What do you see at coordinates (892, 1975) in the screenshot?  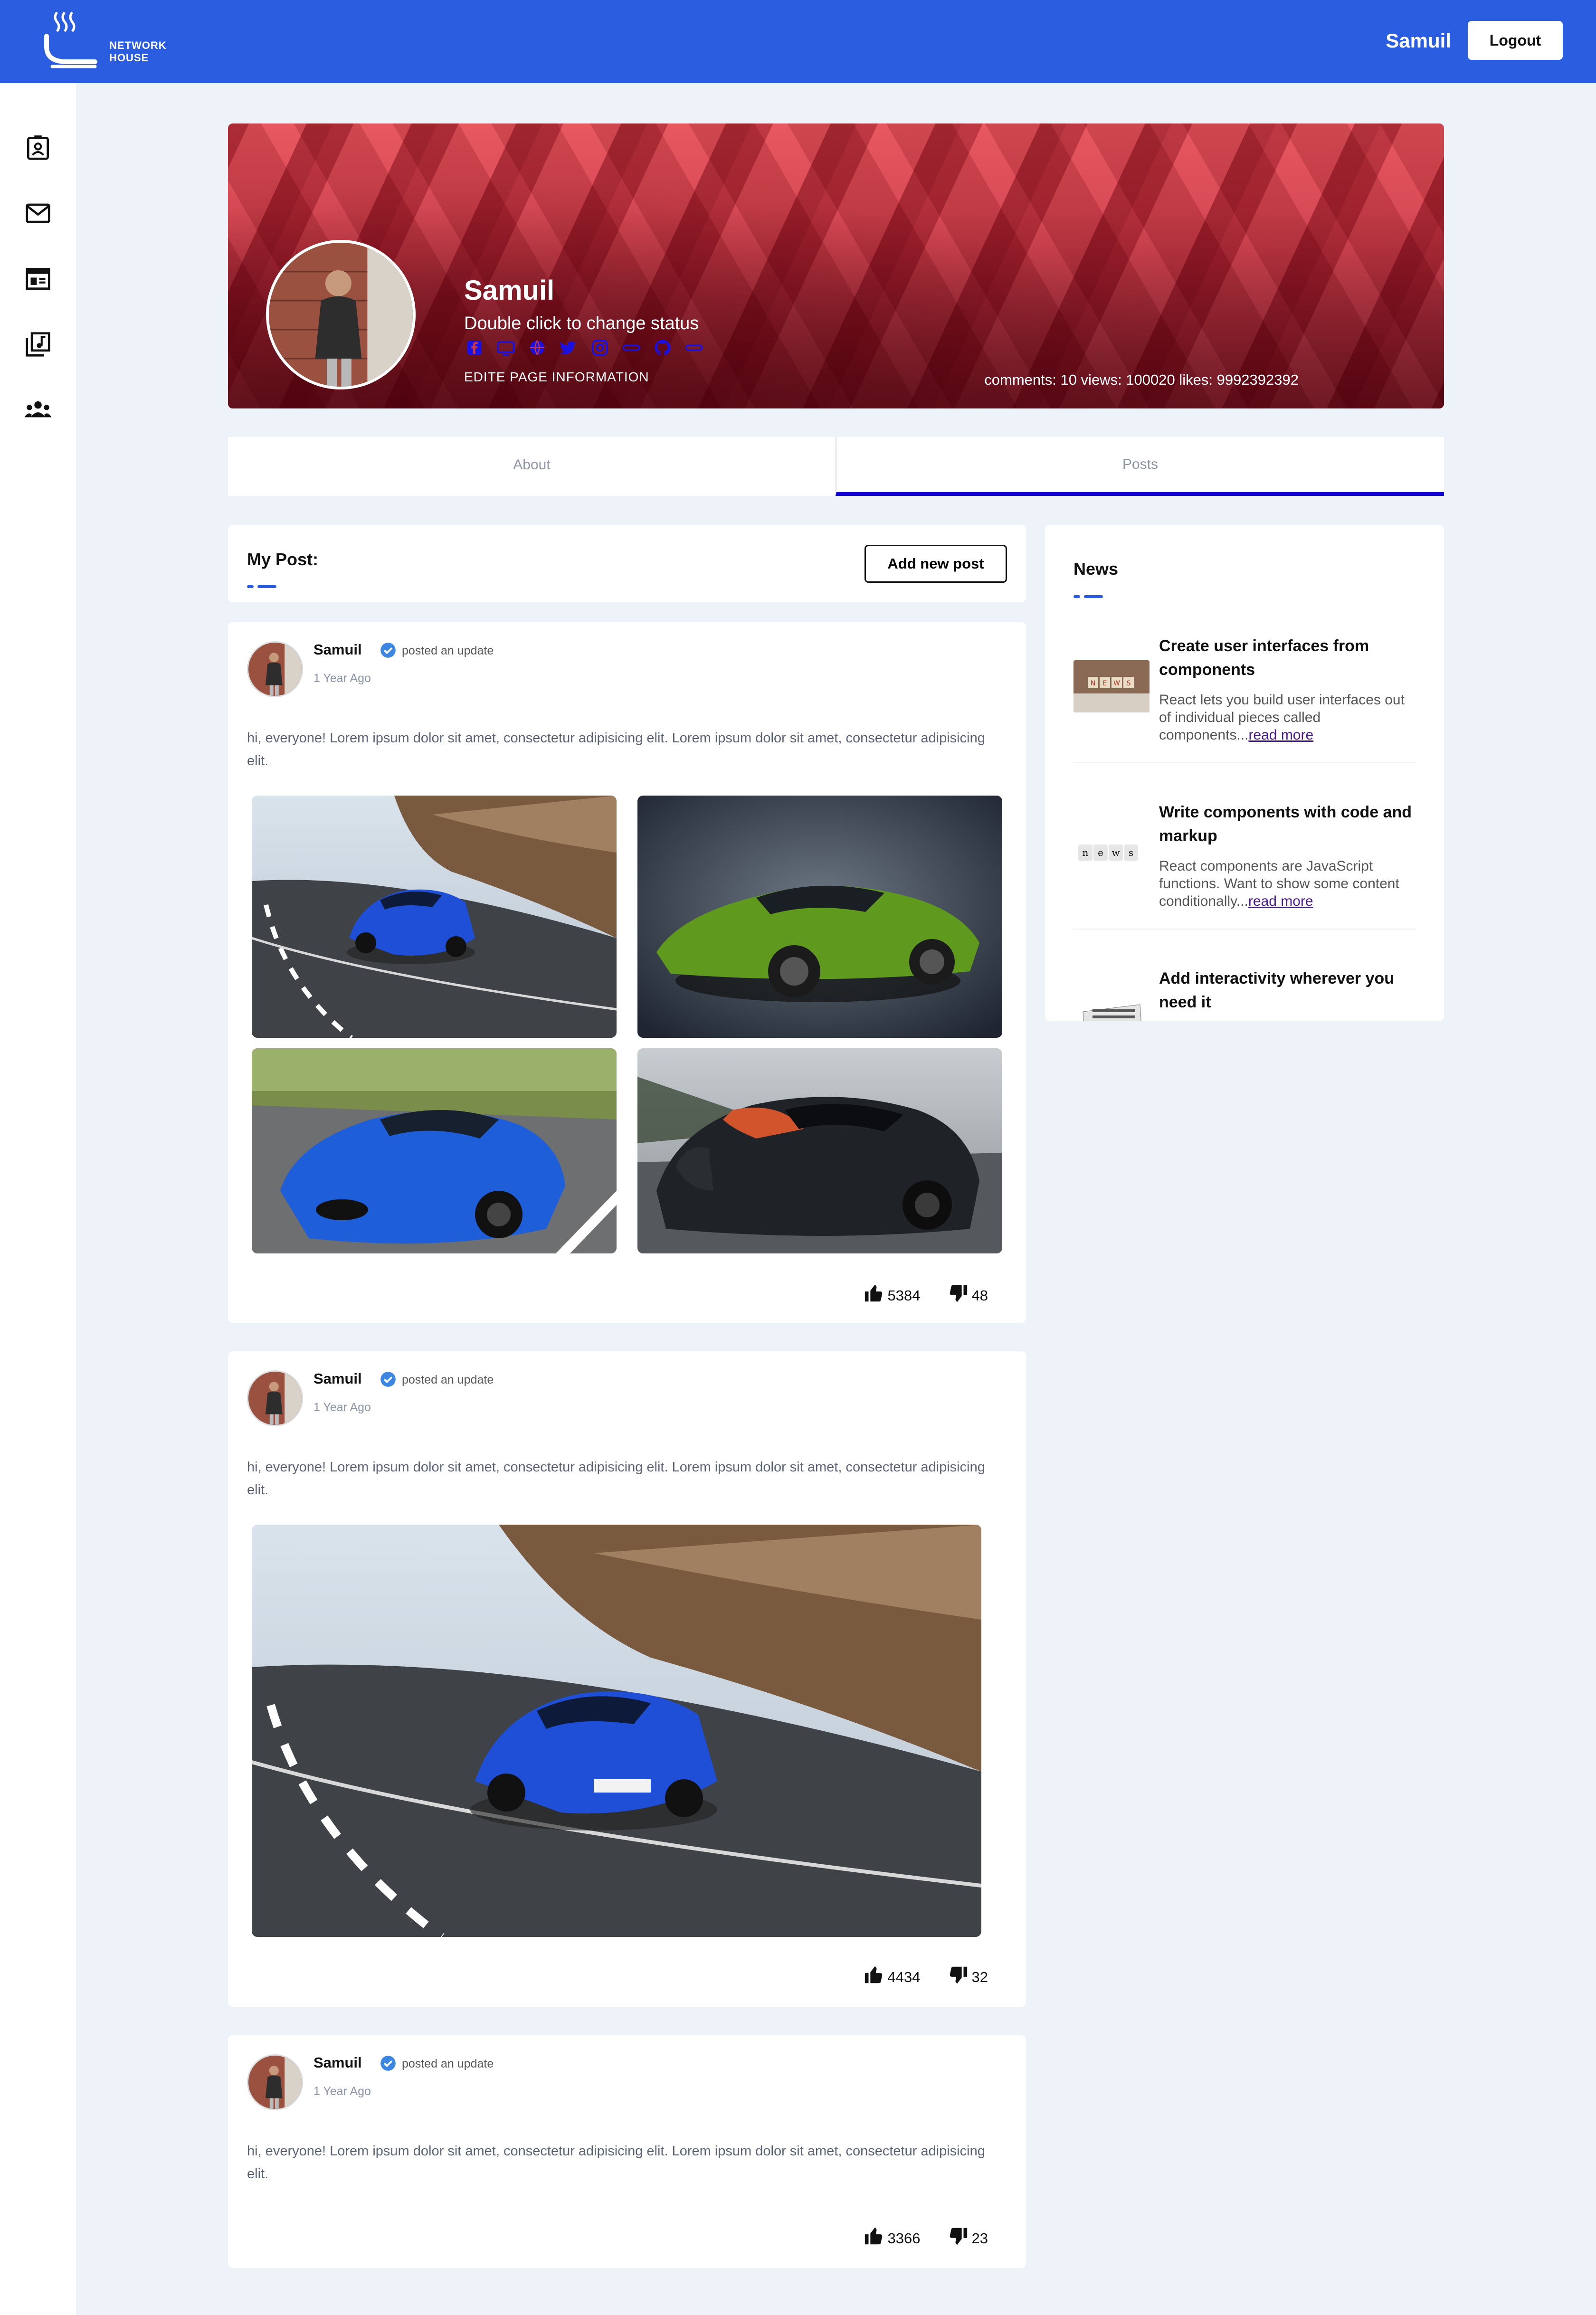 I see `like-button: 4434` at bounding box center [892, 1975].